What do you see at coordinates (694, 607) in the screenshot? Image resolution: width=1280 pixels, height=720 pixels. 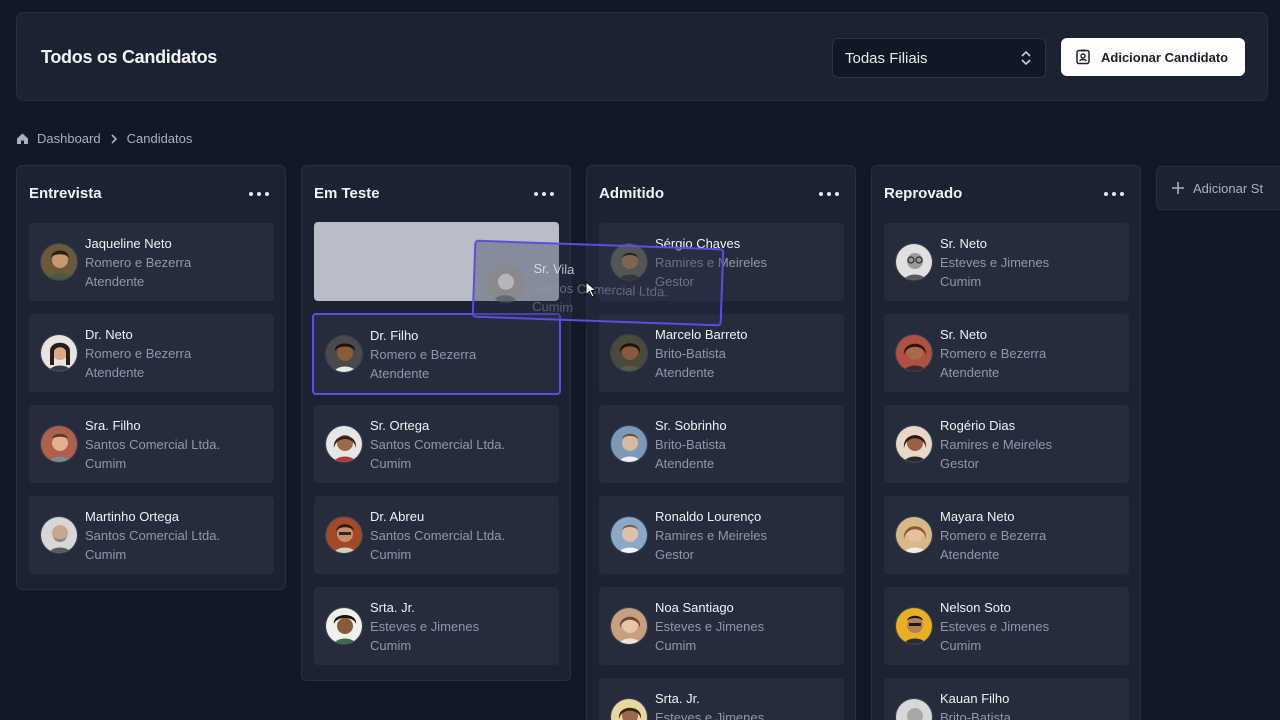 I see `candidate-name: Noa Santiago` at bounding box center [694, 607].